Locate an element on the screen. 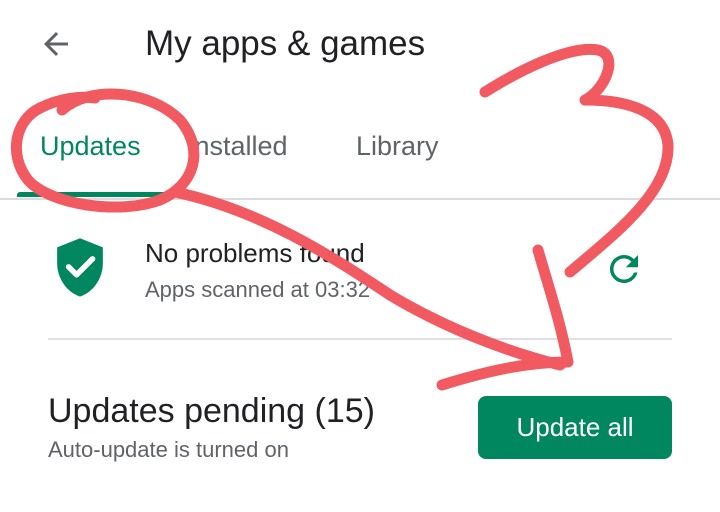 This screenshot has height=512, width=720. security-scan-time: Apps scanned at 03:32 is located at coordinates (258, 289).